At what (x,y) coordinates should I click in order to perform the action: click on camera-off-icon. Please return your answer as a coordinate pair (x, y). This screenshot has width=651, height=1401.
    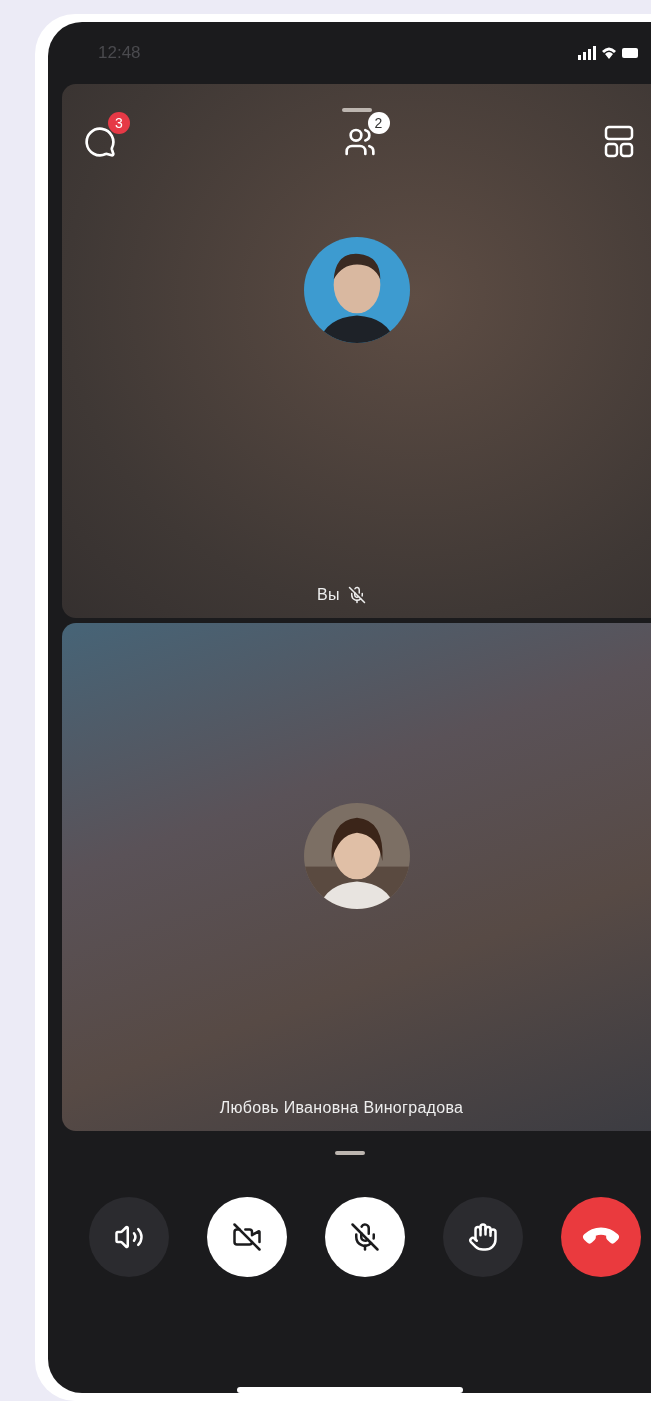
    Looking at the image, I should click on (246, 1237).